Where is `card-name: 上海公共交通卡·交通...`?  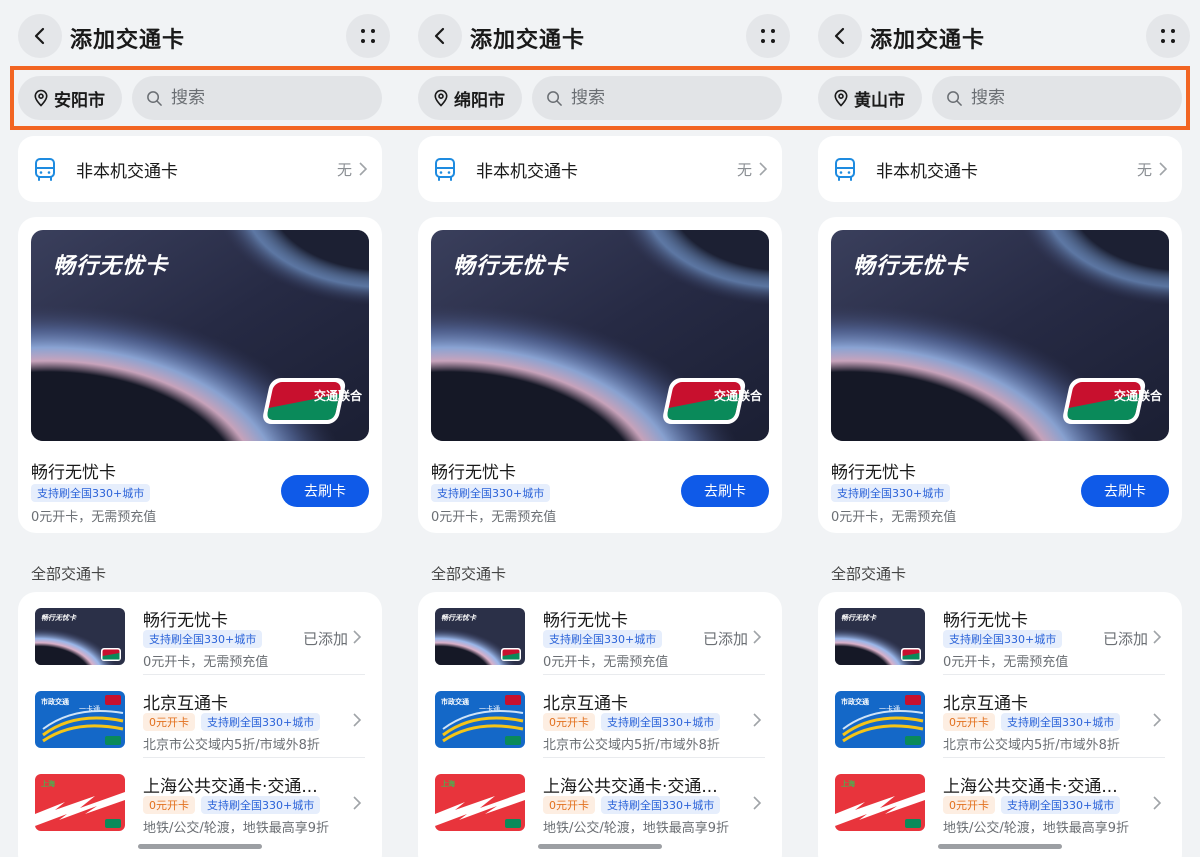
card-name: 上海公共交通卡·交通... is located at coordinates (630, 787).